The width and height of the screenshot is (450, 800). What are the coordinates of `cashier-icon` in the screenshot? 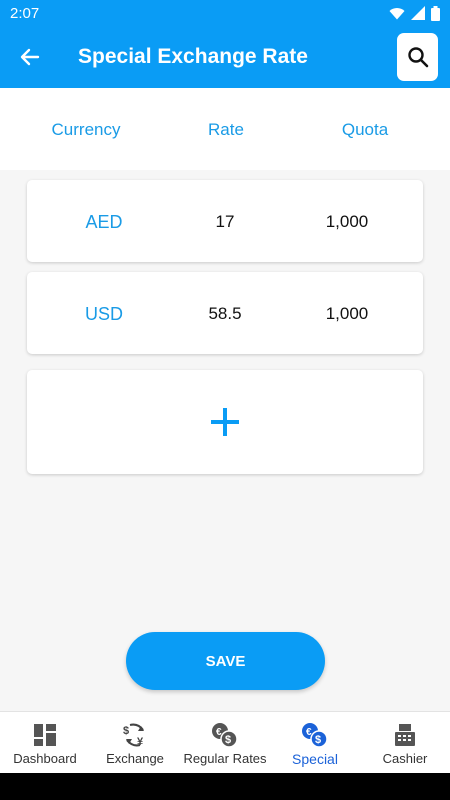 It's located at (405, 735).